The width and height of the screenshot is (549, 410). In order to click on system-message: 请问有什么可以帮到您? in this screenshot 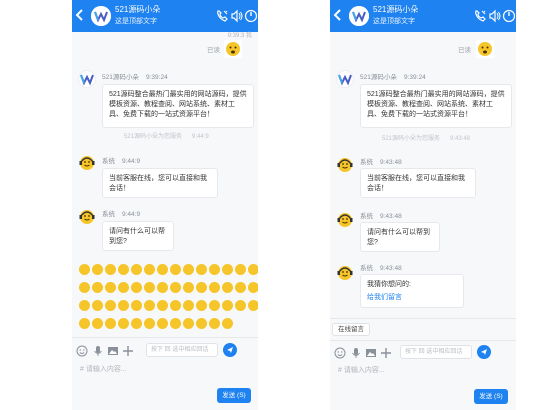, I will do `click(138, 236)`.